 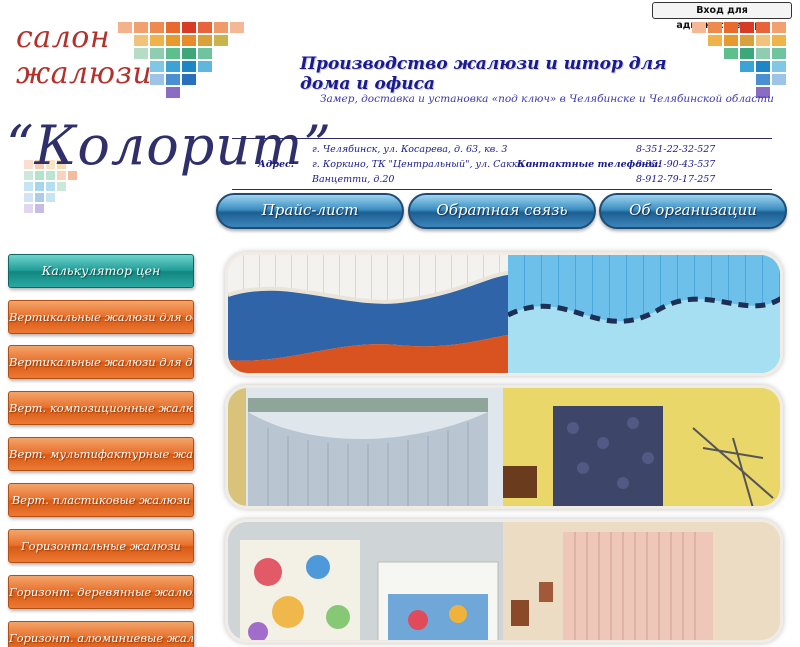 I want to click on brand-salon: салон, so click(x=63, y=37).